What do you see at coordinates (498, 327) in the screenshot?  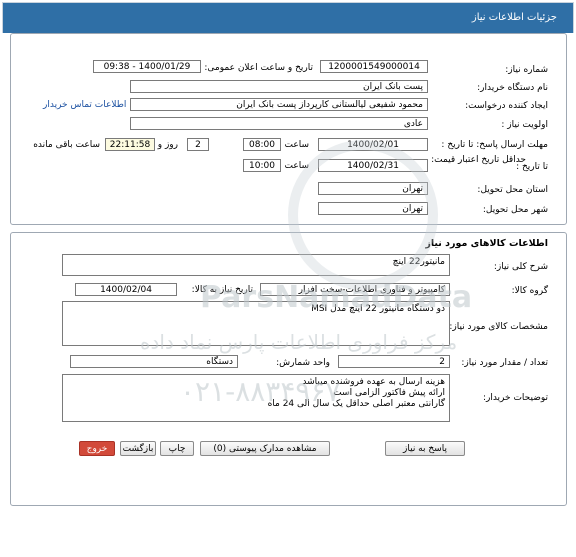 I see `specs-label: مشخصات کالای مورد نیاز:` at bounding box center [498, 327].